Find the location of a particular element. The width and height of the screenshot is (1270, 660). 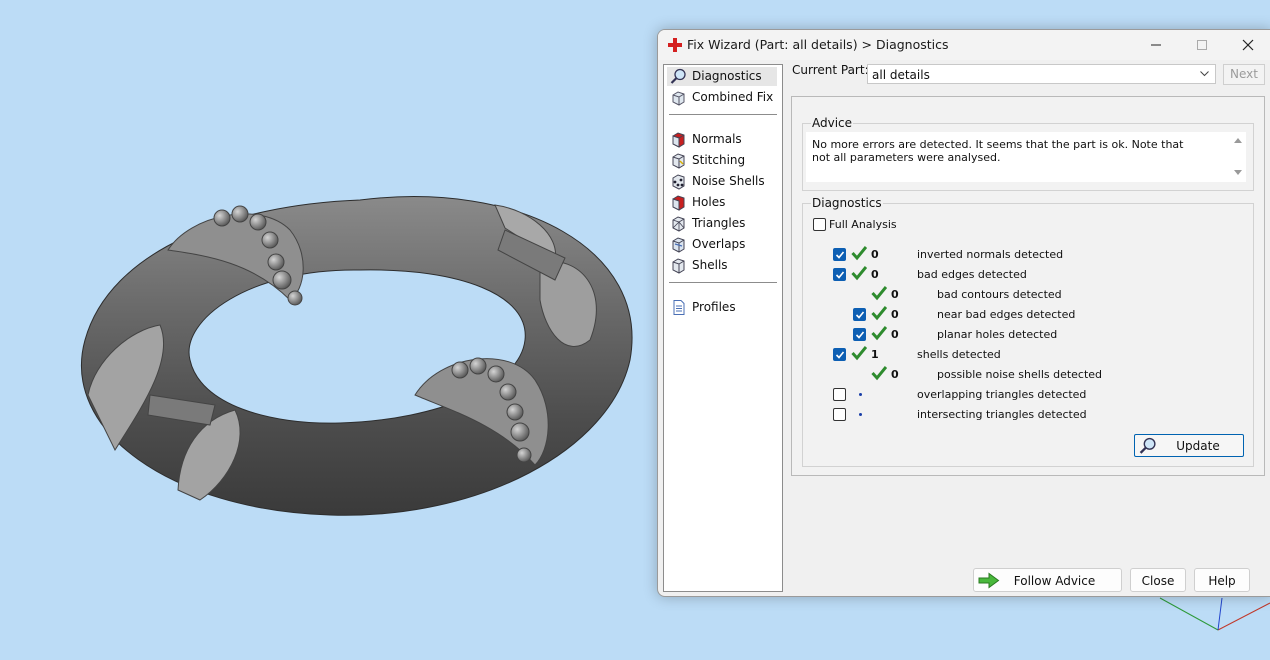

sidebar-item-label: Stitching is located at coordinates (719, 160).